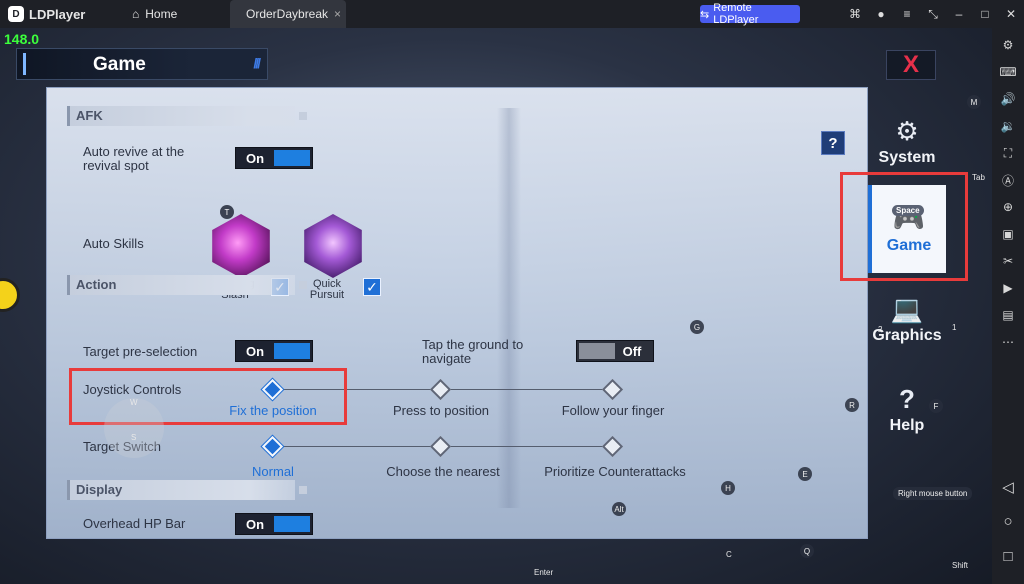 The width and height of the screenshot is (1024, 584). Describe the element at coordinates (57, 14) in the screenshot. I see `app-name: LDPlayer` at that location.